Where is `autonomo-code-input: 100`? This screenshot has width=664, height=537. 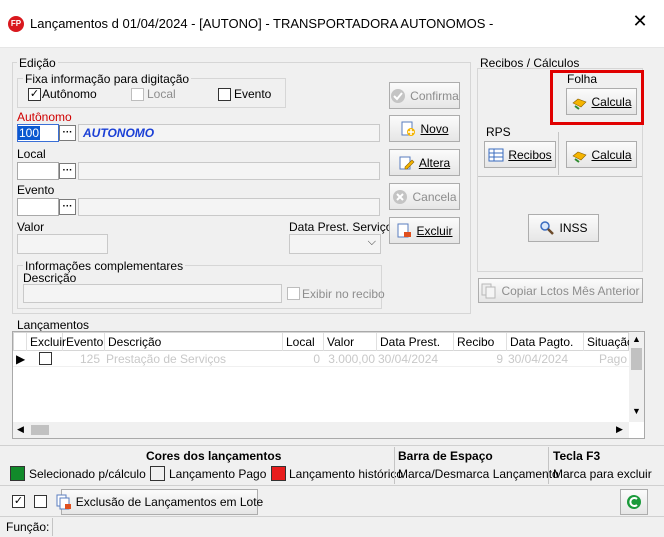
autonomo-code-input: 100 is located at coordinates (38, 133).